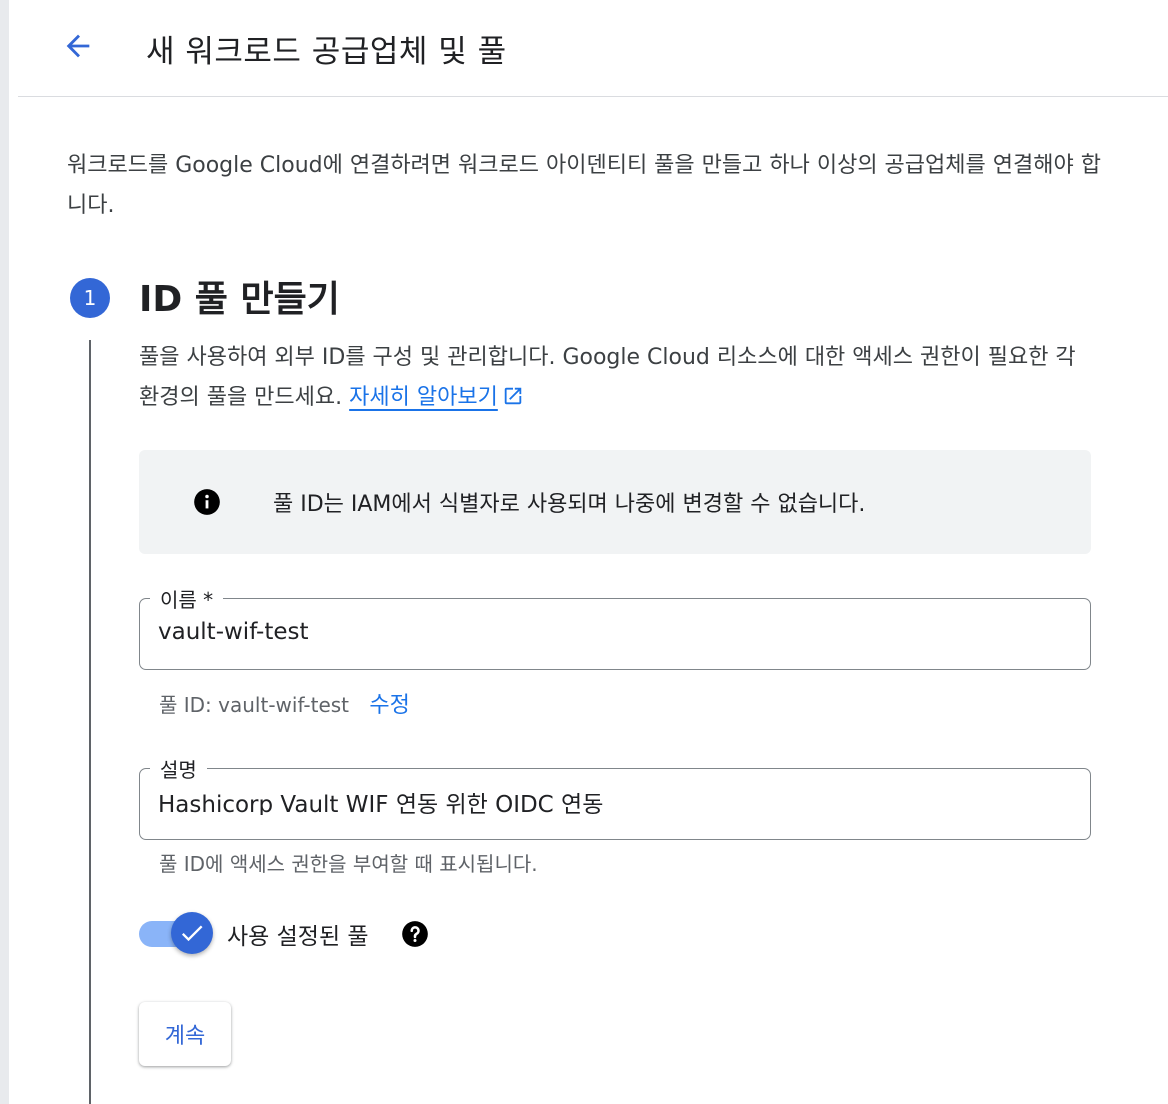  Describe the element at coordinates (90, 298) in the screenshot. I see `step-number-badge: 1` at that location.